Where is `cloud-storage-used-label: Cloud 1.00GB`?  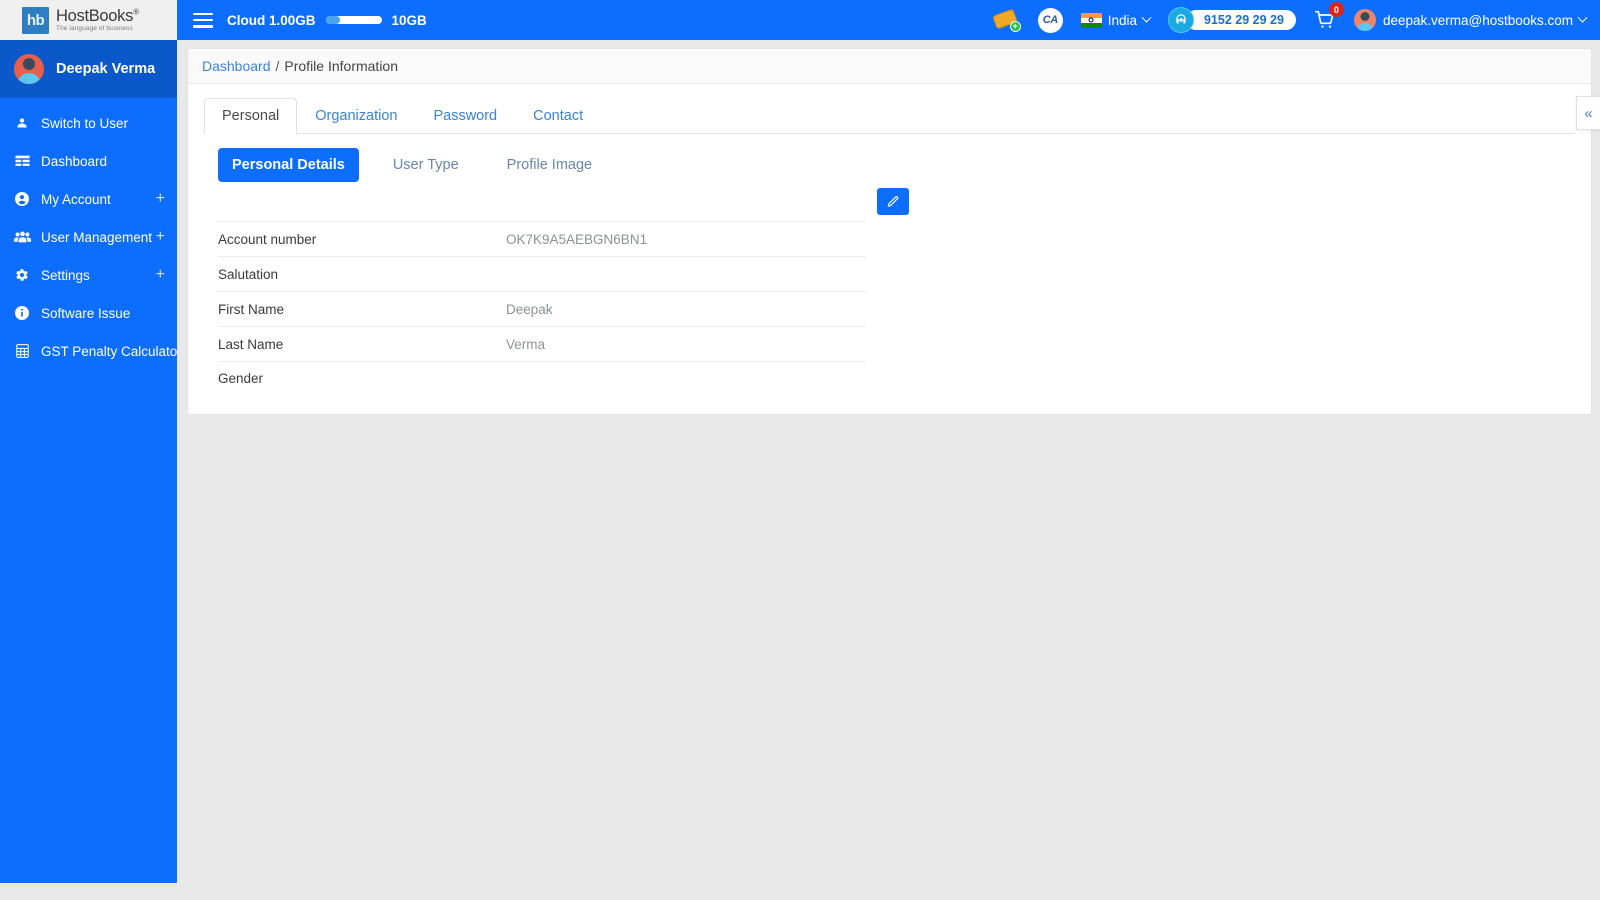
cloud-storage-used-label: Cloud 1.00GB is located at coordinates (271, 20).